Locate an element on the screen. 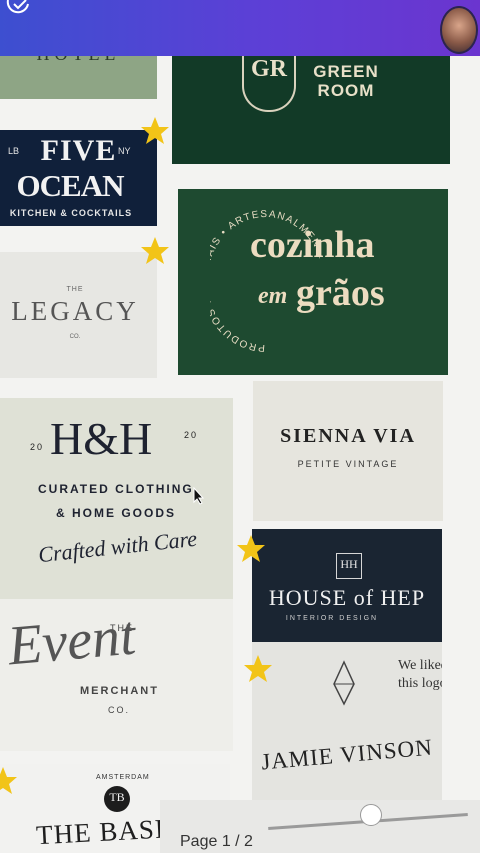 The width and height of the screenshot is (480, 853). jamie-name: JAMIE VINSON is located at coordinates (347, 754).